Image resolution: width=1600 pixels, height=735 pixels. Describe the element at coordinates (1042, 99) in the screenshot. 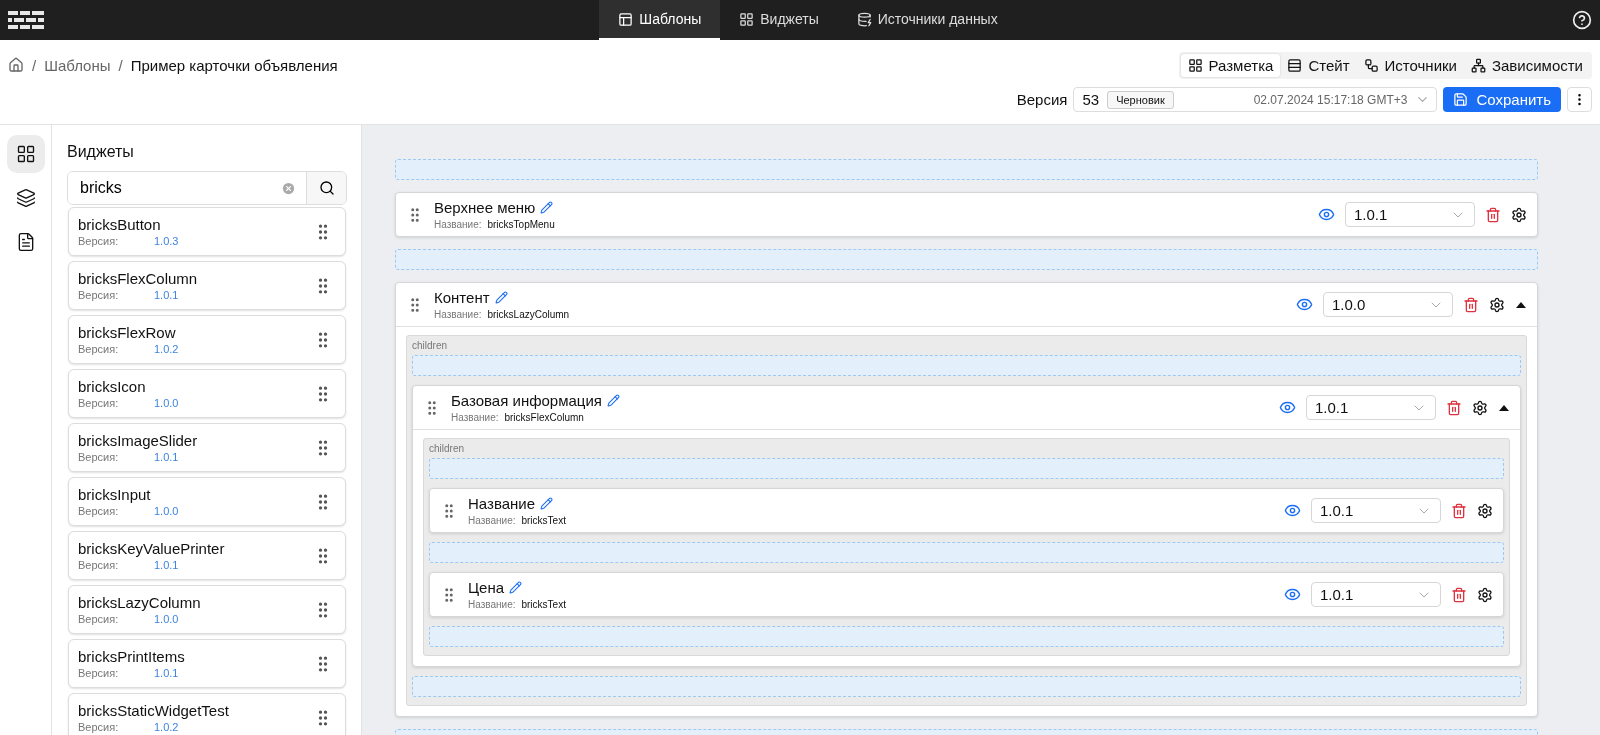

I see `version-label: Версия` at that location.